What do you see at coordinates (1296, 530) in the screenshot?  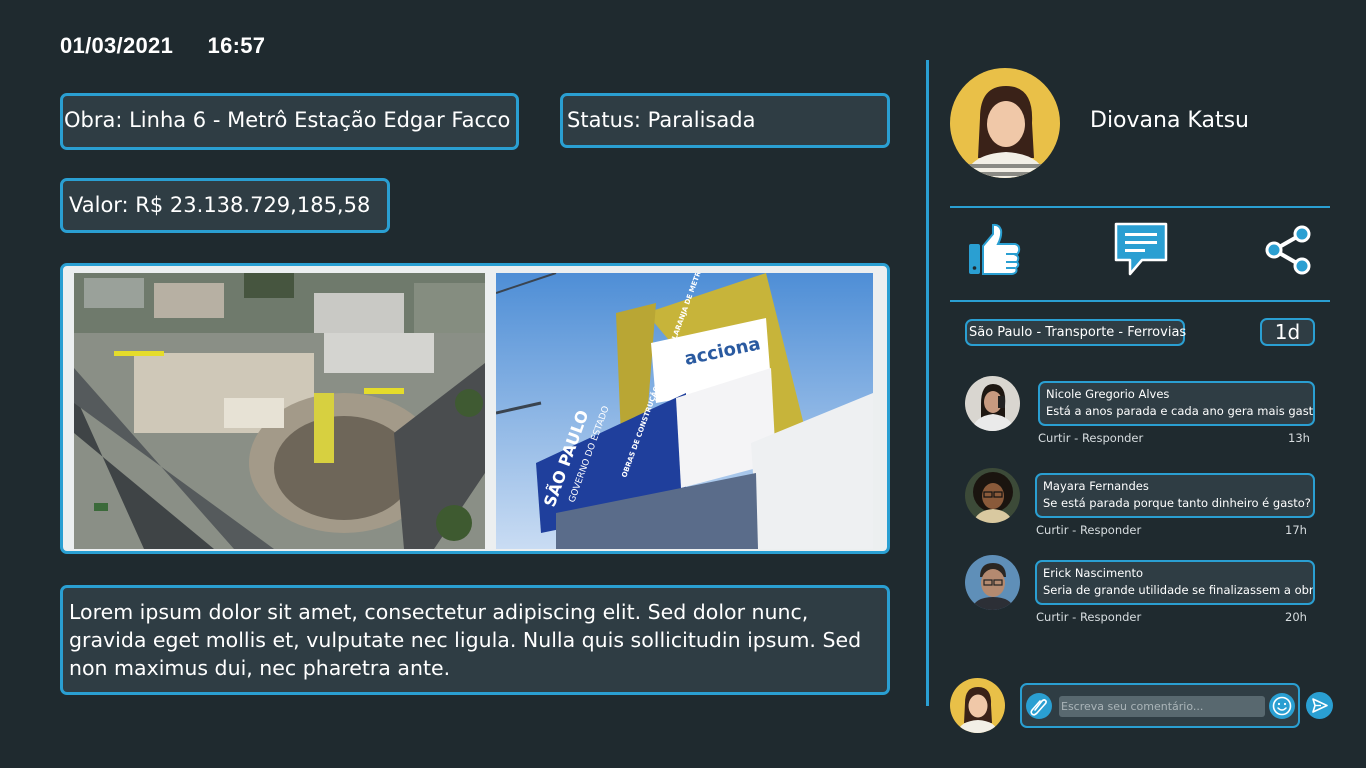 I see `comment-time: 17h` at bounding box center [1296, 530].